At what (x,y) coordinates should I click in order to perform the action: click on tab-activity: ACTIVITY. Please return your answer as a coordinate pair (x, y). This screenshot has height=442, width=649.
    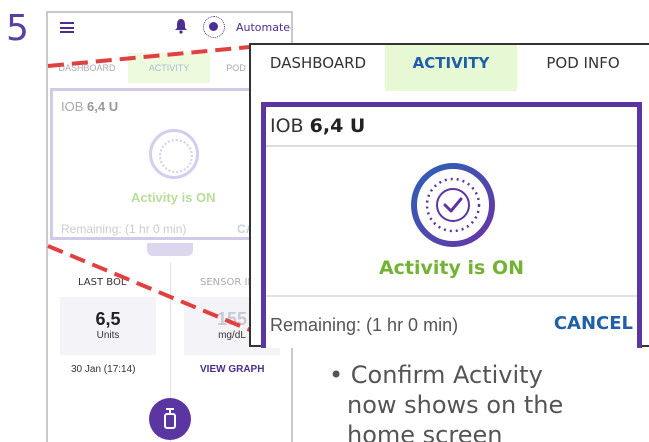
    Looking at the image, I should click on (451, 68).